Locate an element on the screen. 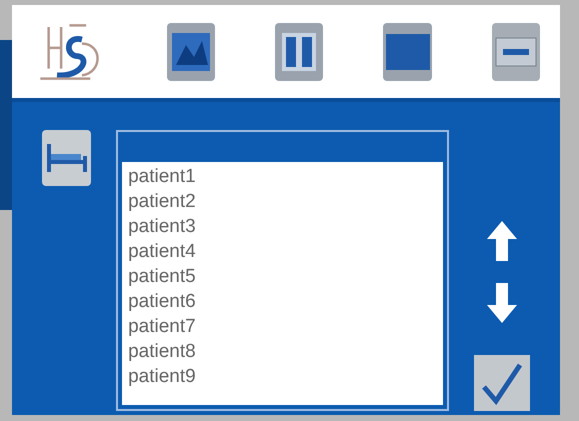  confirm-button is located at coordinates (502, 383).